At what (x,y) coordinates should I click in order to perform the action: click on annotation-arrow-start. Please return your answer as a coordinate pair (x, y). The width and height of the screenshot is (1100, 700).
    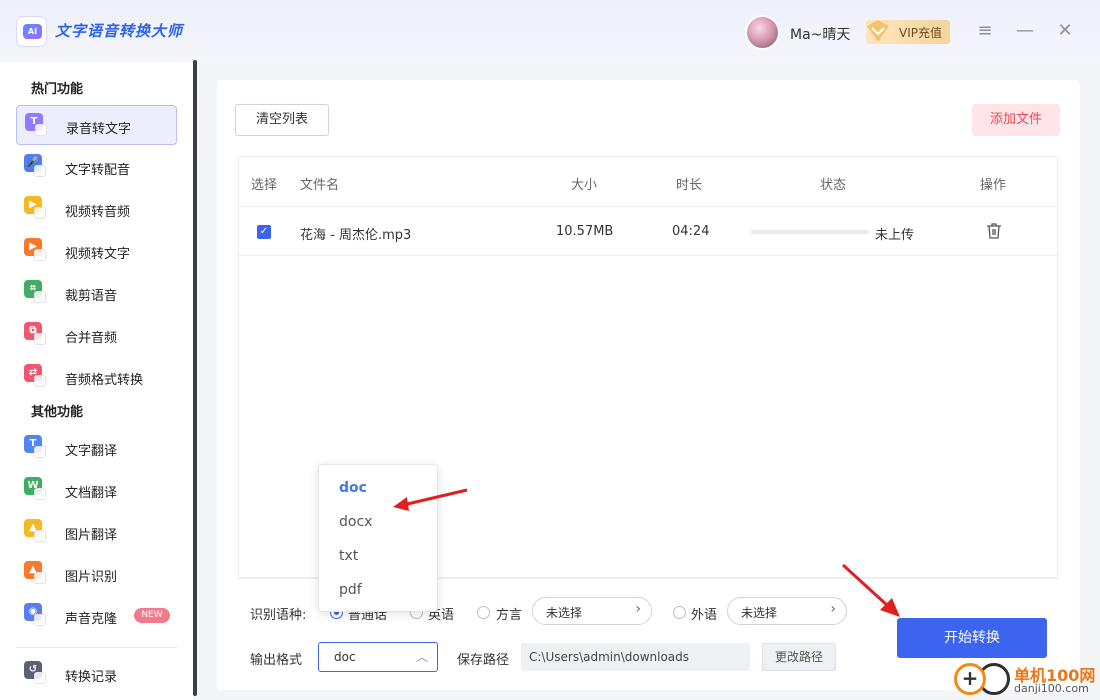
    Looking at the image, I should click on (870, 590).